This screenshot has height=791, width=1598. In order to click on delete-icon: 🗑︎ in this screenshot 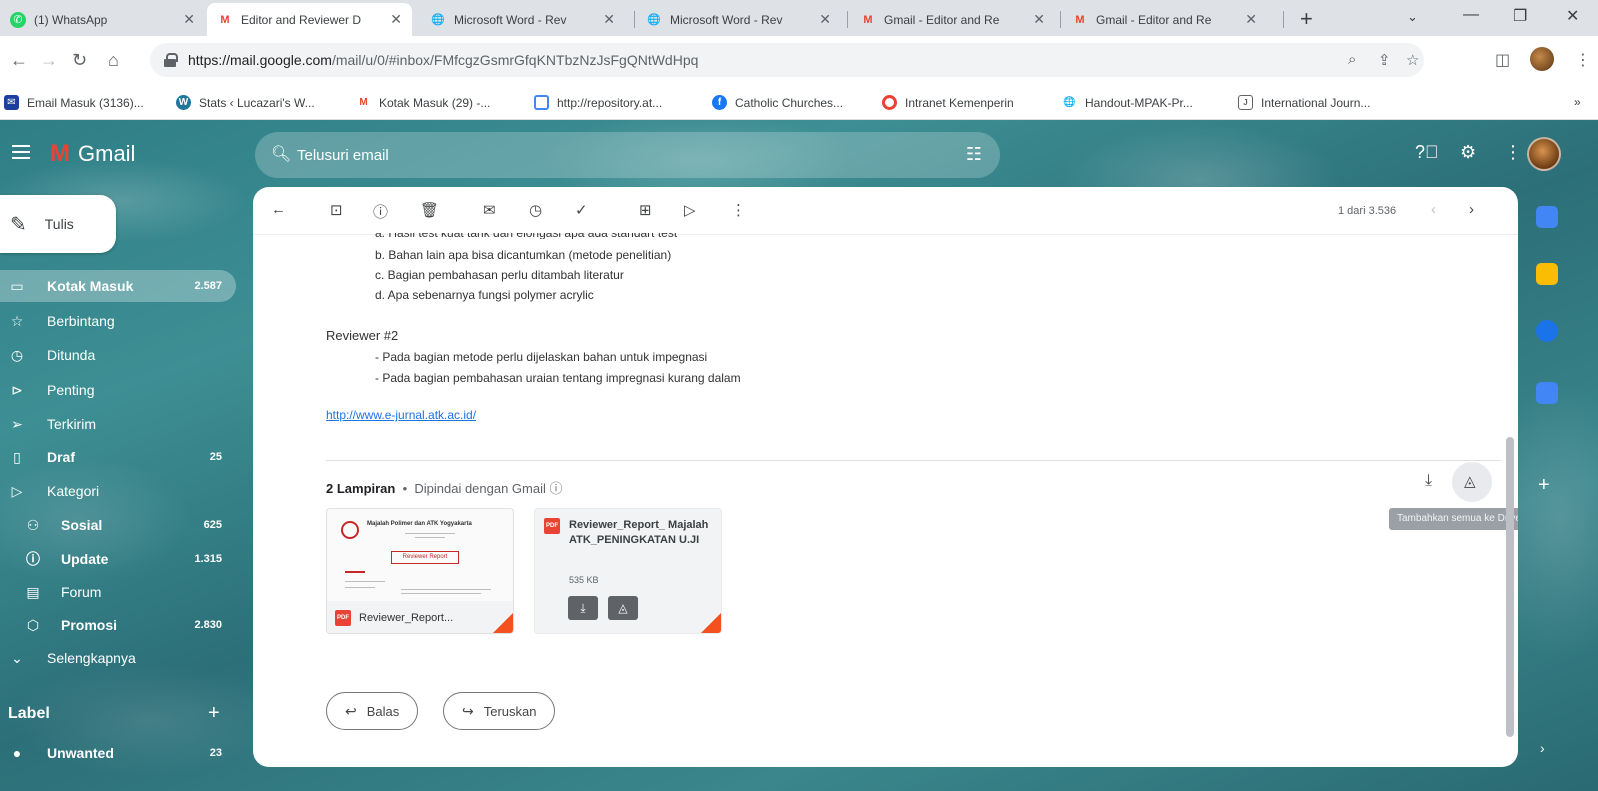, I will do `click(429, 210)`.